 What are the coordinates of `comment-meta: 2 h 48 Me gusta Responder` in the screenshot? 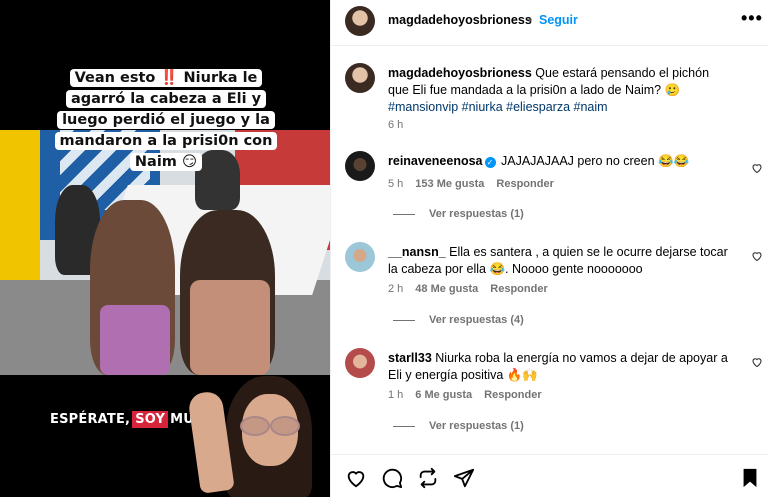 It's located at (468, 289).